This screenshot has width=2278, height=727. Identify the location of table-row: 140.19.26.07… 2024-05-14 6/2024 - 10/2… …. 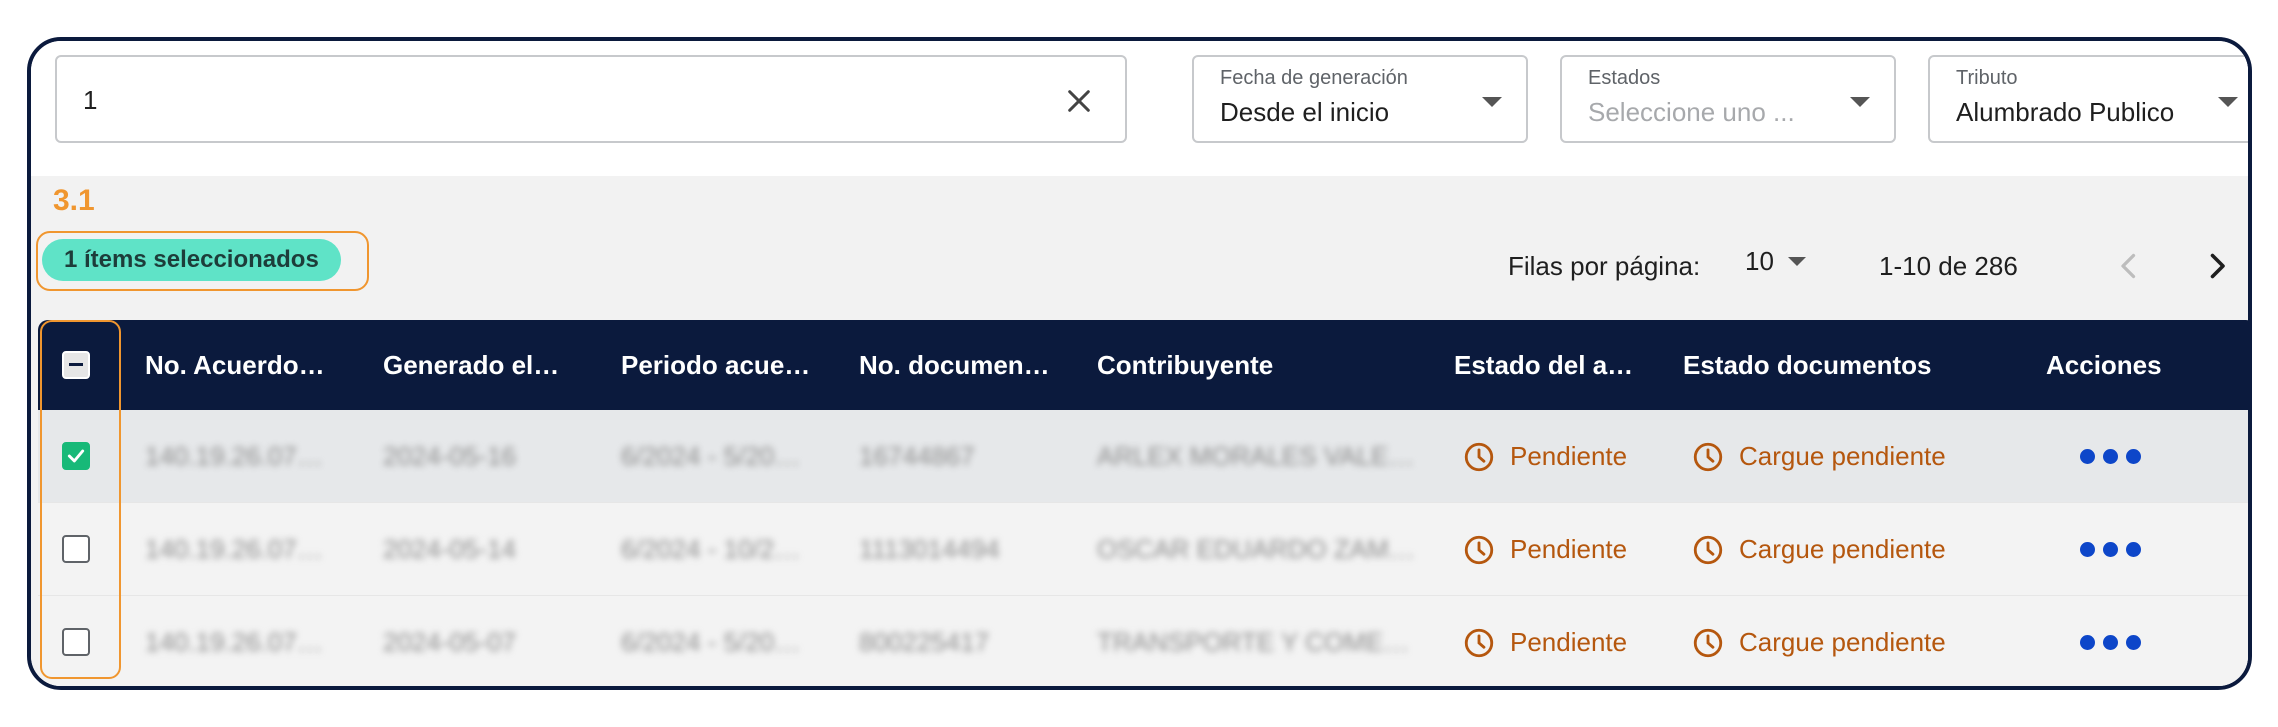
(1143, 549).